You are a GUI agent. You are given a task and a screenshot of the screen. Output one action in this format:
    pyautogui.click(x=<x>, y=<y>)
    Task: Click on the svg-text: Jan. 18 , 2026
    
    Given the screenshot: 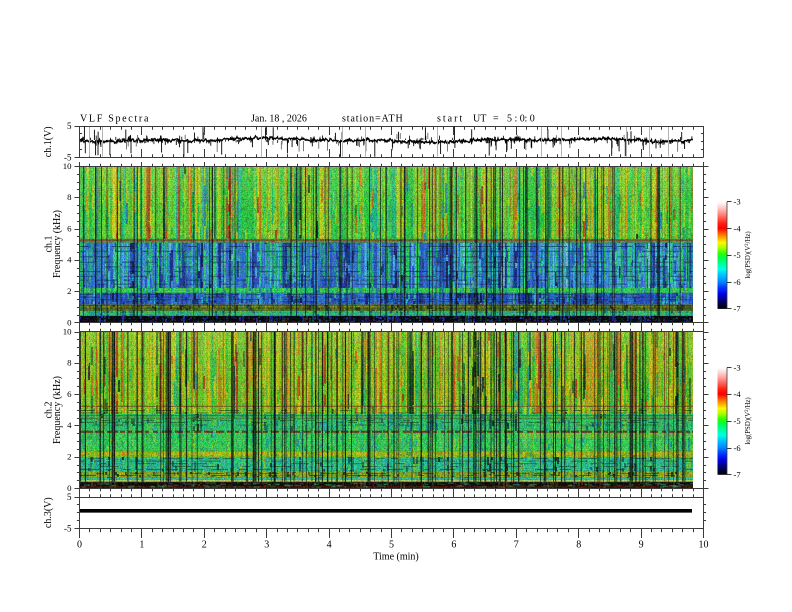 What is the action you would take?
    pyautogui.click(x=279, y=119)
    